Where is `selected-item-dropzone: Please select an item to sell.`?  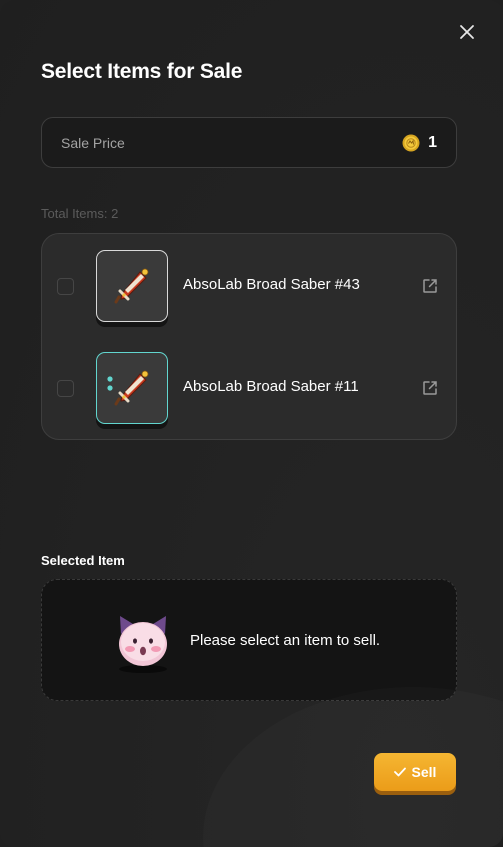
selected-item-dropzone: Please select an item to sell. is located at coordinates (249, 640).